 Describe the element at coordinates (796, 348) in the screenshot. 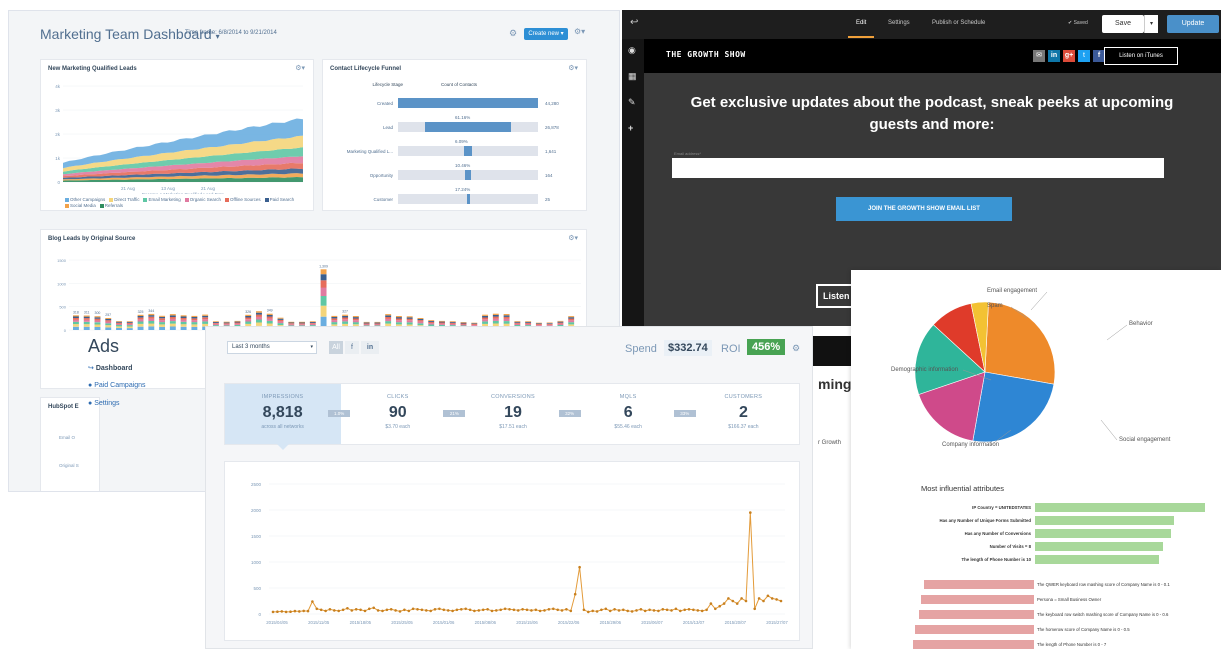

I see `roi-info-icon: ⚙` at that location.